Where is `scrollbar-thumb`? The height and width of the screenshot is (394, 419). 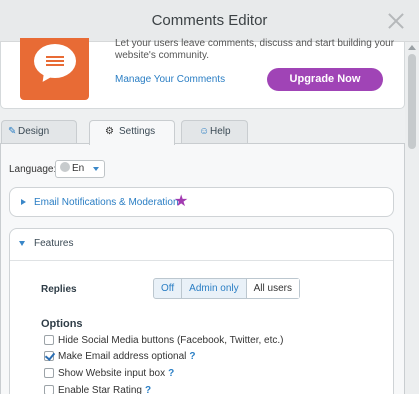
scrollbar-thumb is located at coordinates (412, 101).